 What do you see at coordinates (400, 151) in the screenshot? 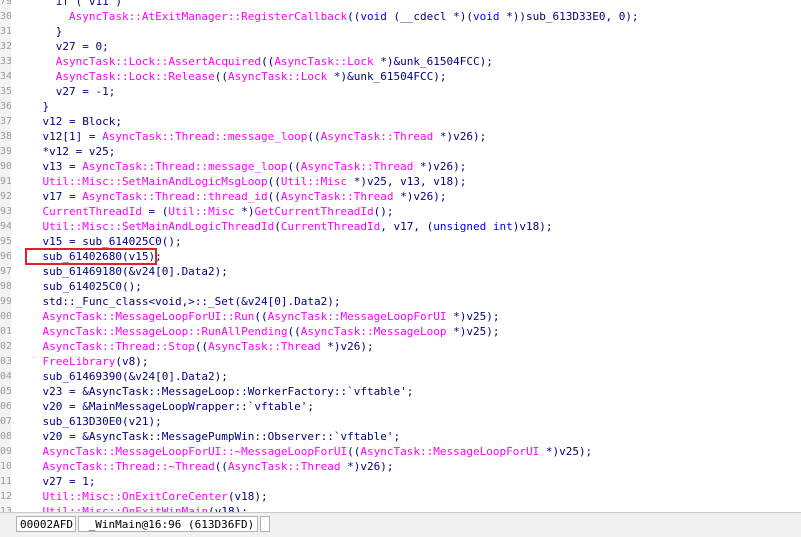
I see `code-line: 39 *v12 = v25;` at bounding box center [400, 151].